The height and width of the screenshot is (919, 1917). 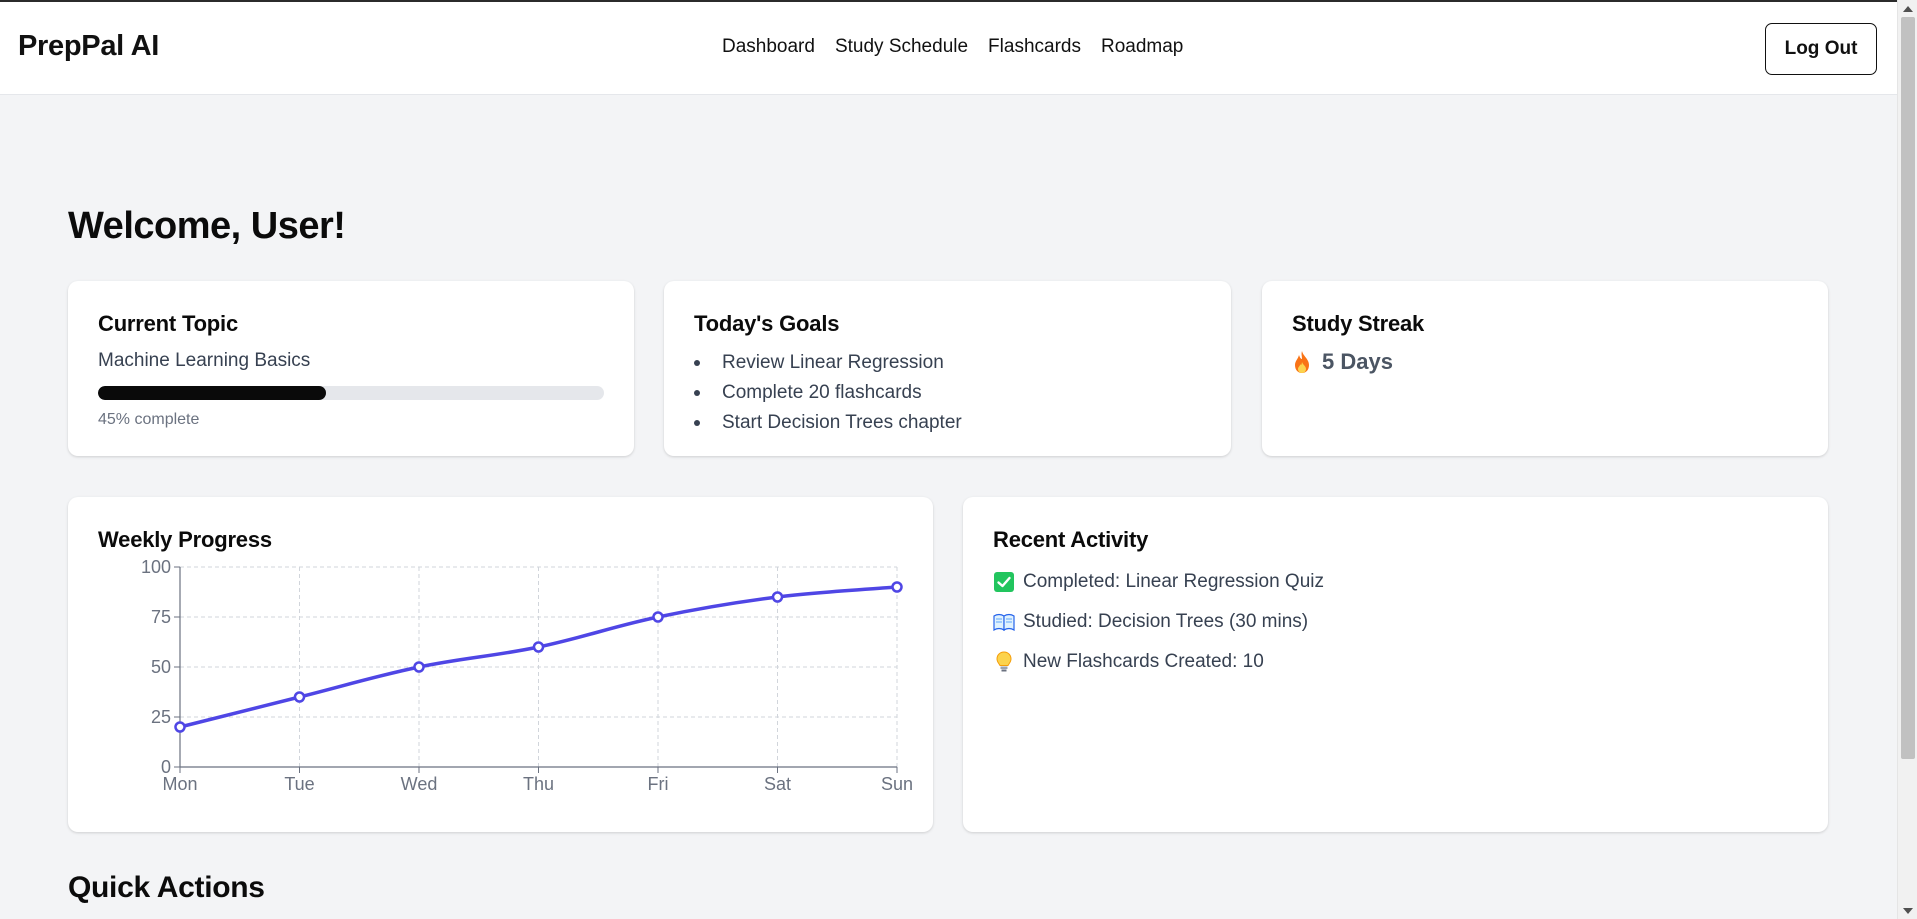 I want to click on nav-study-schedule: Study Schedule, so click(x=901, y=47).